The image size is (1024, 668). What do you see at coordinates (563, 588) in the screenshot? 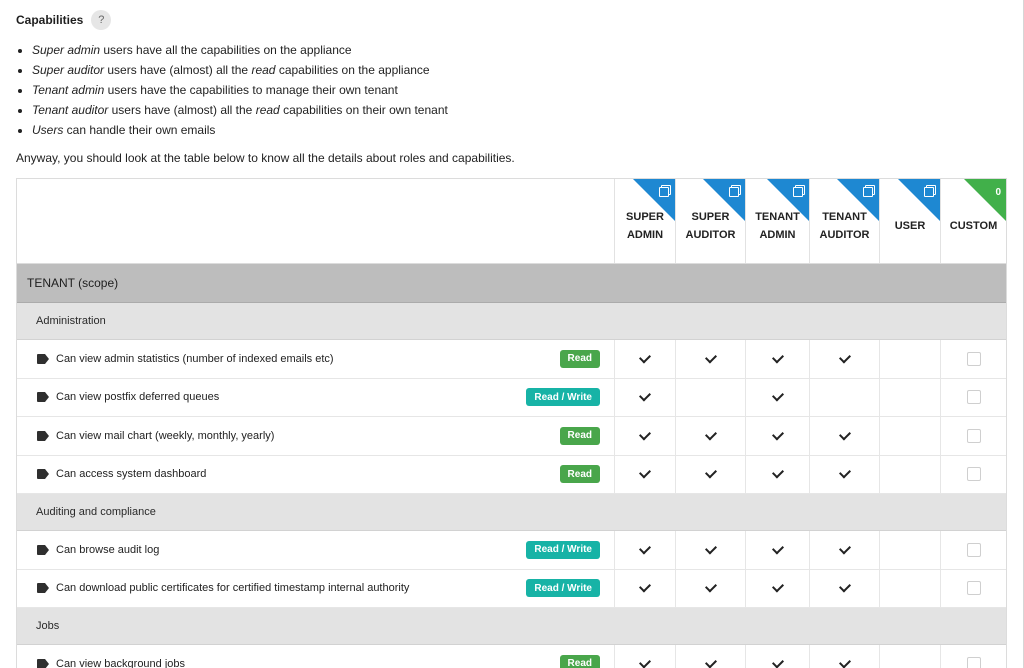
I see `read-write-badge: Read / Write` at bounding box center [563, 588].